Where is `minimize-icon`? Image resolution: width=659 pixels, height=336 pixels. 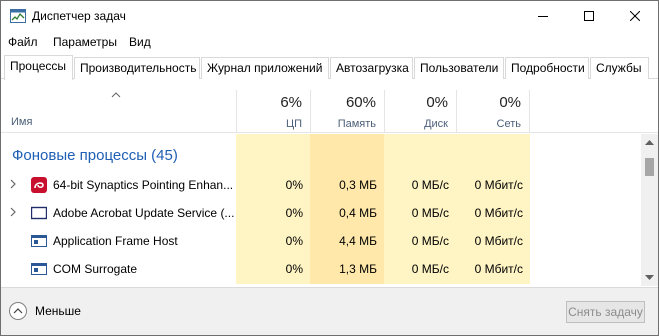 minimize-icon is located at coordinates (543, 16).